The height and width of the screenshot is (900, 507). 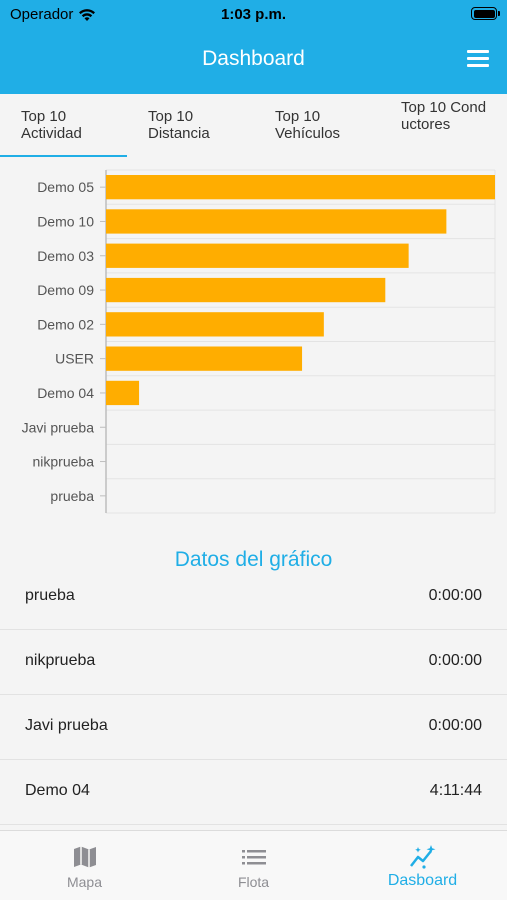 I want to click on app-header: Operador 1:03 p.m. Dashboard, so click(x=253, y=47).